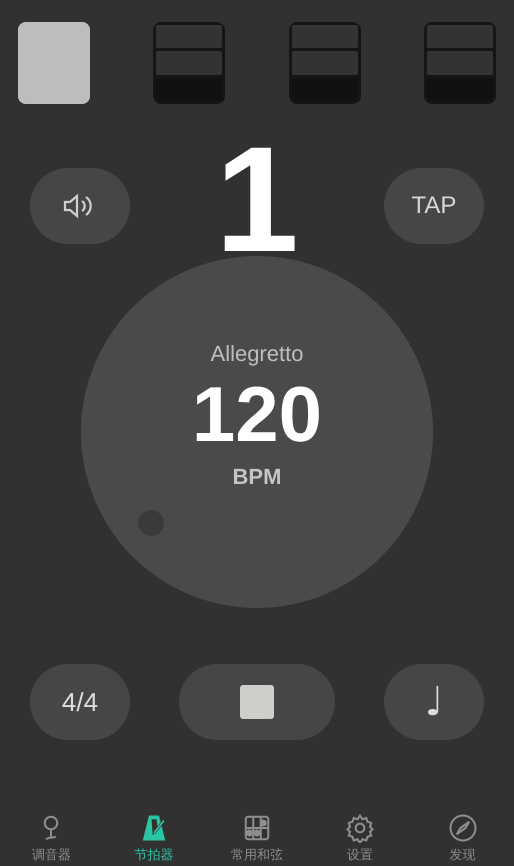 The image size is (514, 866). Describe the element at coordinates (463, 827) in the screenshot. I see `compass-icon` at that location.